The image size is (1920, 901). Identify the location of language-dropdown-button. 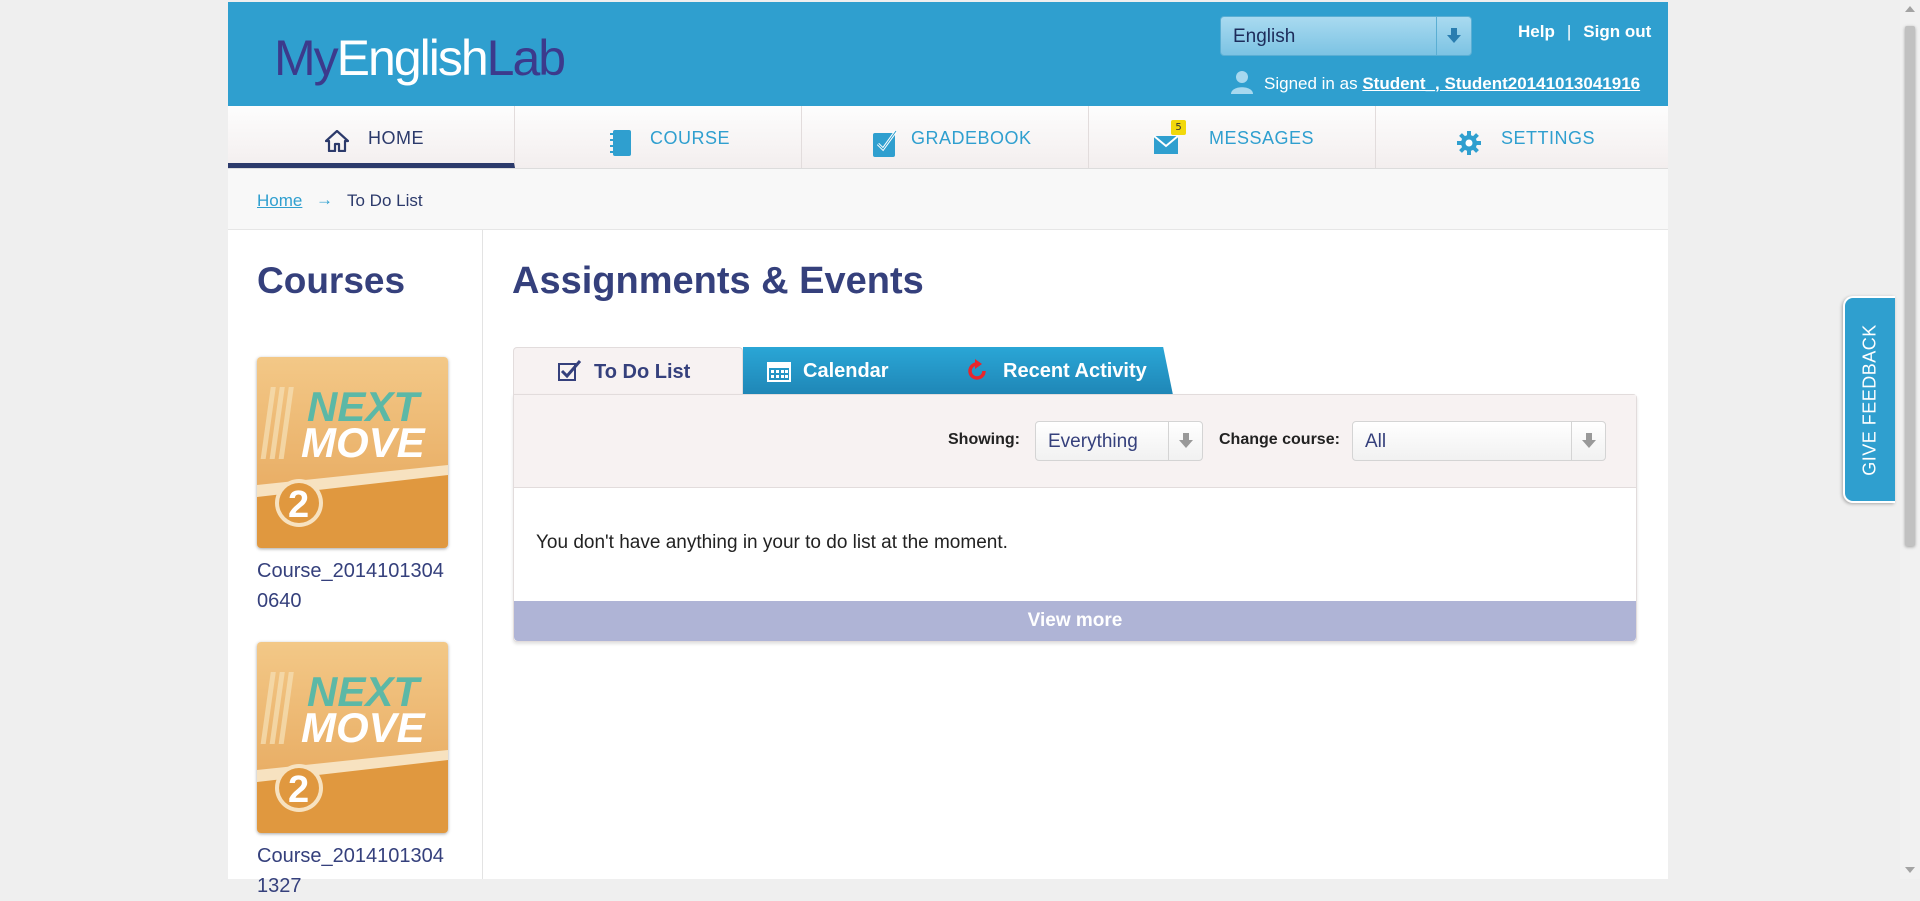
(1453, 36).